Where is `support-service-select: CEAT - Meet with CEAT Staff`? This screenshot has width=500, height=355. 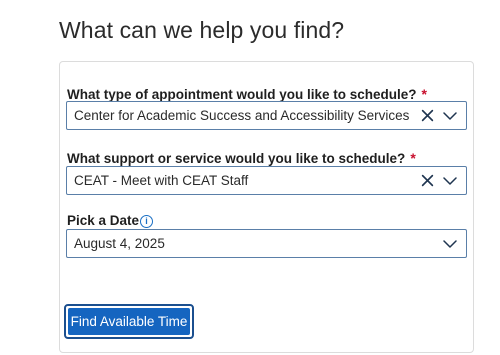 support-service-select: CEAT - Meet with CEAT Staff is located at coordinates (266, 180).